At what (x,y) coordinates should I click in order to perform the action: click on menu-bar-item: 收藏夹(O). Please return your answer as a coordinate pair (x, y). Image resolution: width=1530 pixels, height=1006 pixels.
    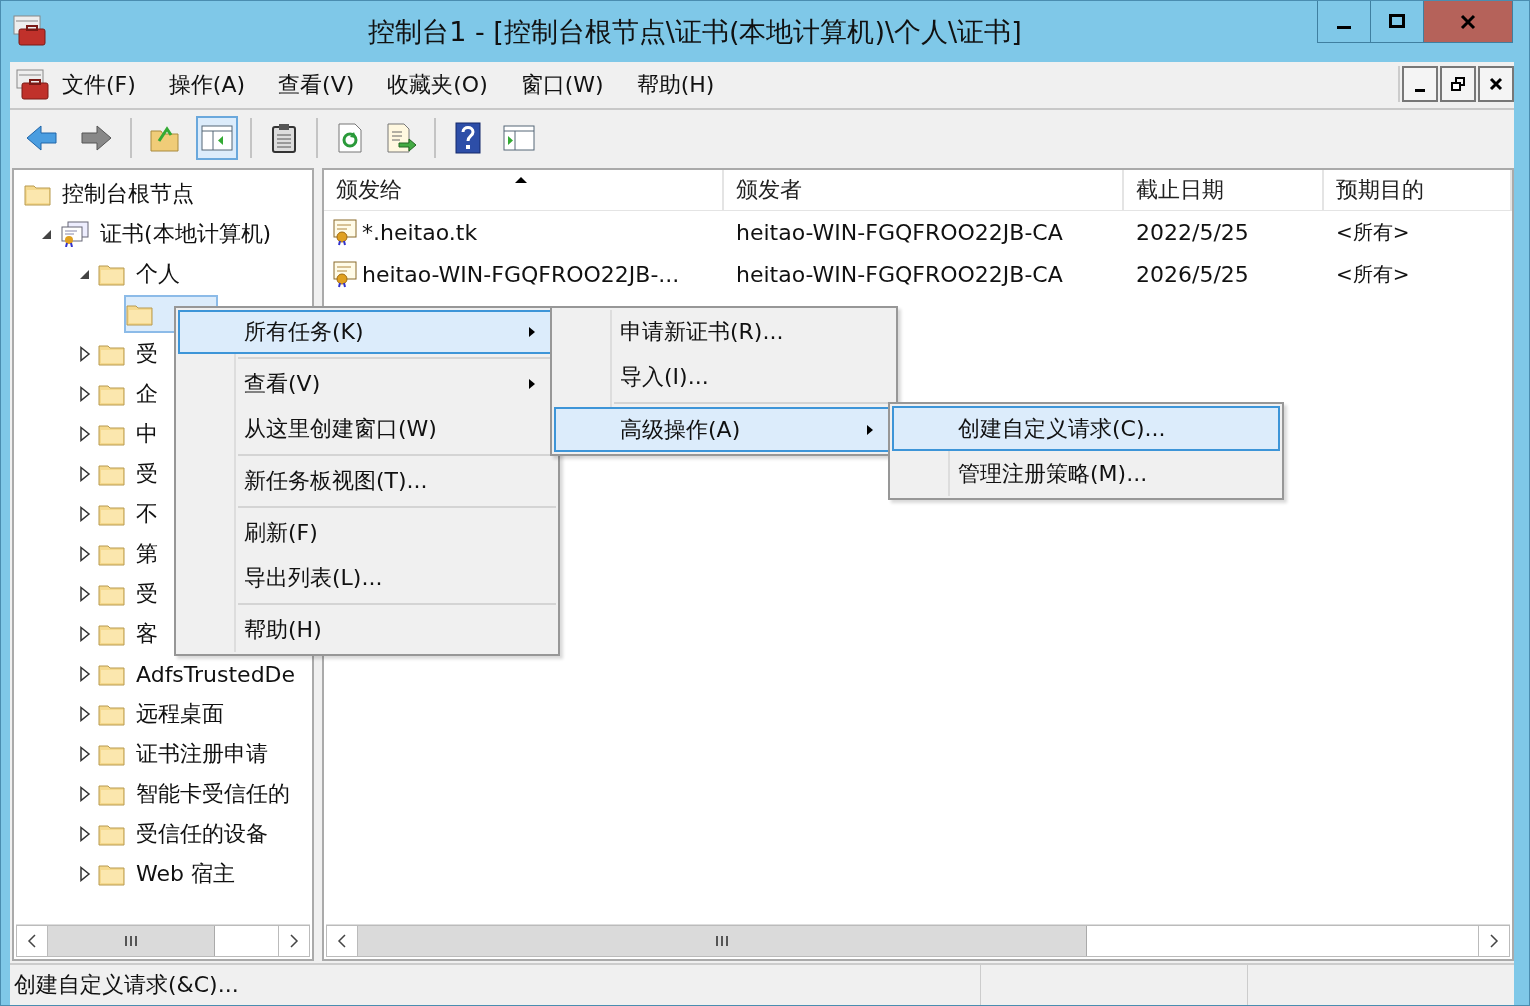
    Looking at the image, I should click on (437, 85).